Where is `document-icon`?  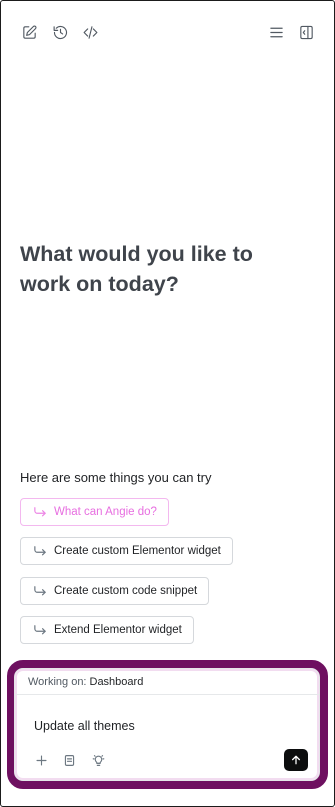 document-icon is located at coordinates (69, 760).